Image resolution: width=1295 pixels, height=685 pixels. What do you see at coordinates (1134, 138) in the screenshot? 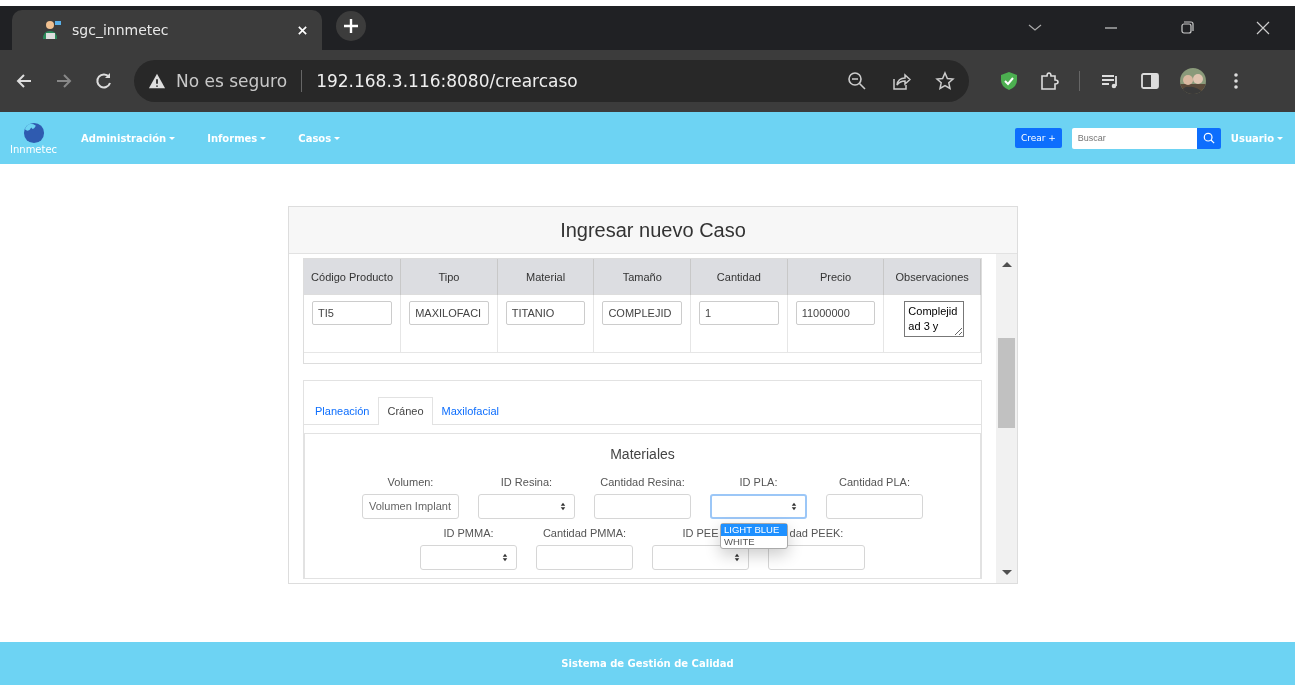
I see `search-field: Buscar` at bounding box center [1134, 138].